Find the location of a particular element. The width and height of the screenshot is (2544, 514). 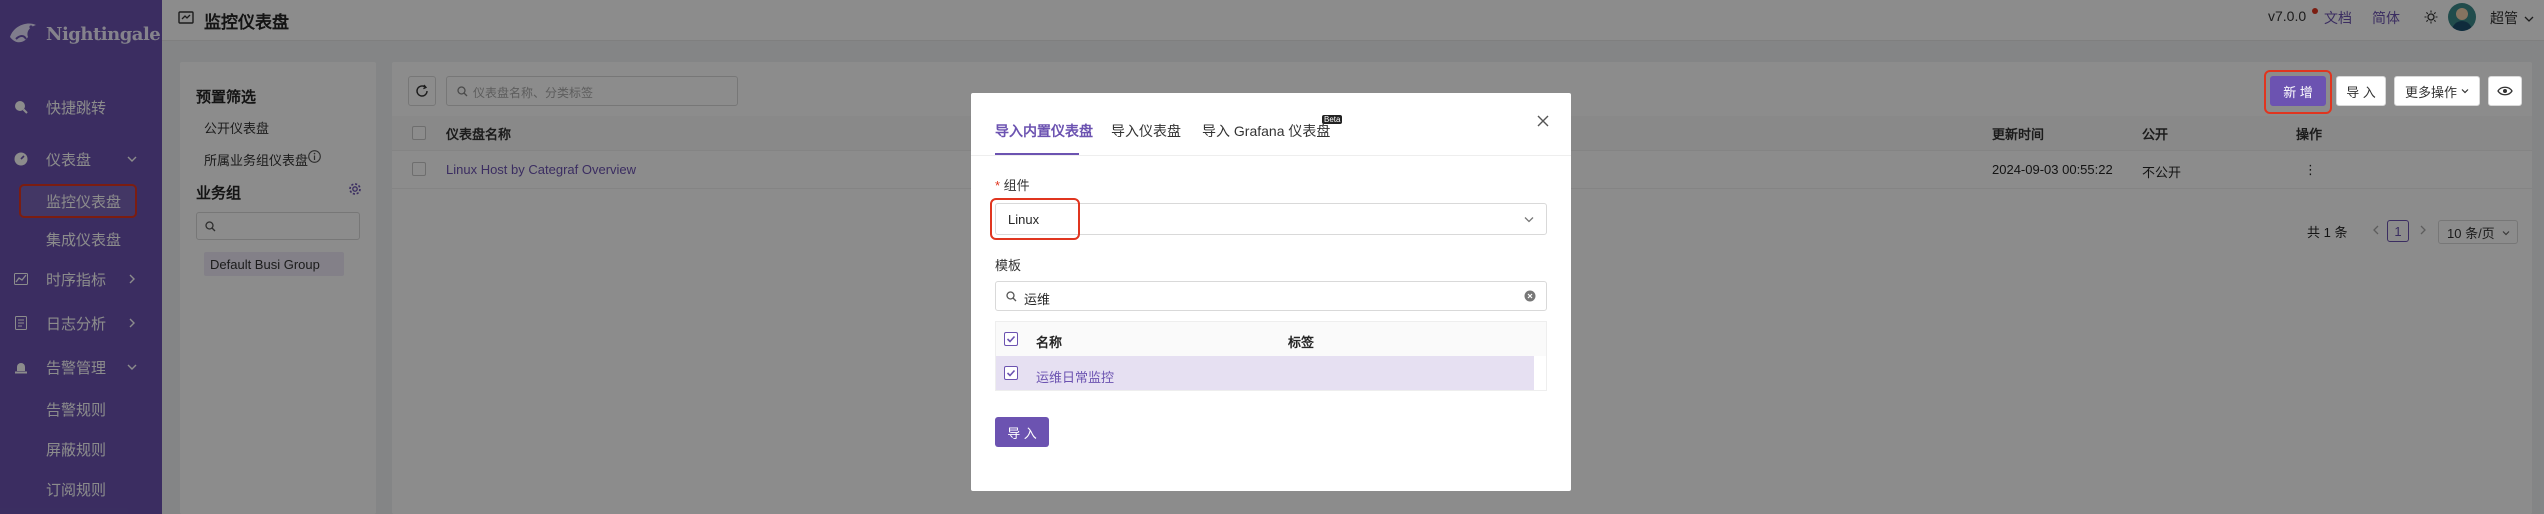

select-all-templates-checkbox is located at coordinates (1011, 339).